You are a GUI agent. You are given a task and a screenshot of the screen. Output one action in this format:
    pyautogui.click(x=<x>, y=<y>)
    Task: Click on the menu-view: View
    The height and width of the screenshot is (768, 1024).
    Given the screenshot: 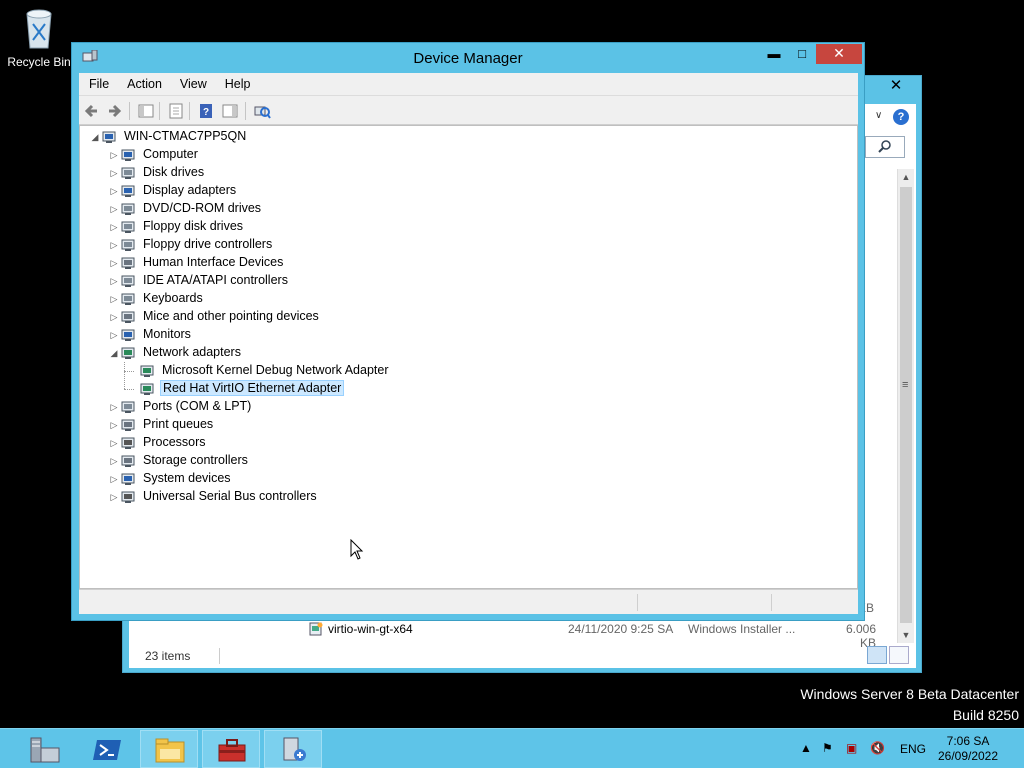 What is the action you would take?
    pyautogui.click(x=192, y=82)
    